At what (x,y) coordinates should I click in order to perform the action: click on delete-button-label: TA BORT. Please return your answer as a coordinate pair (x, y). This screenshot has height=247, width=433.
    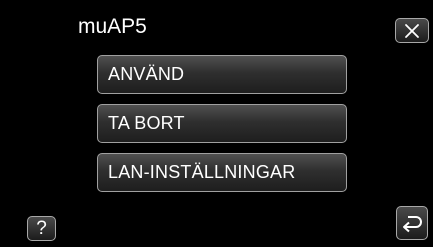
    Looking at the image, I should click on (146, 123).